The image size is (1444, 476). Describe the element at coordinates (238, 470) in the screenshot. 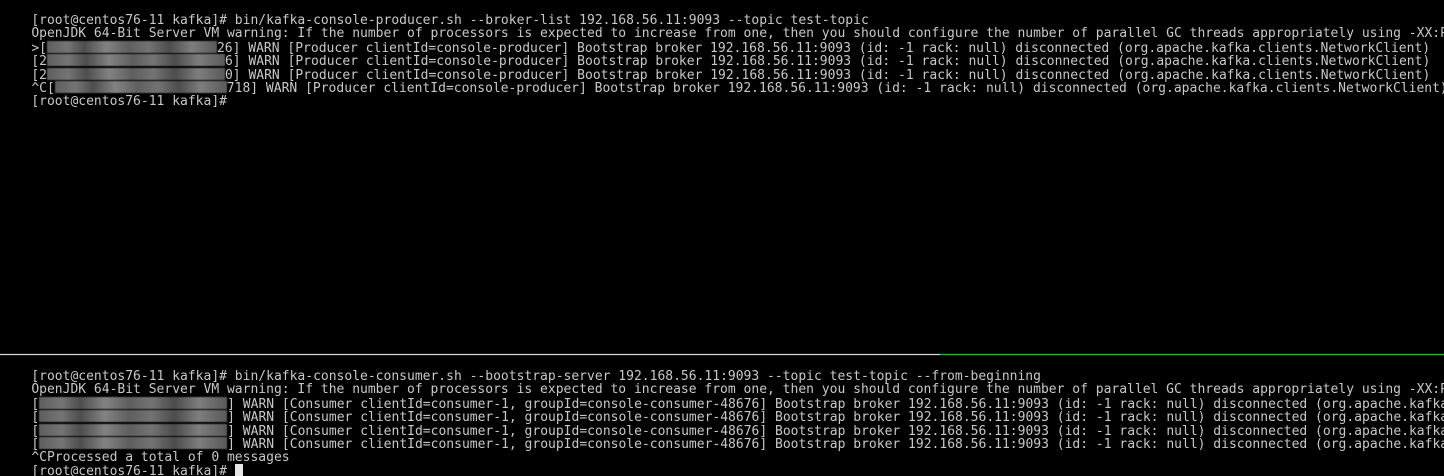

I see `text-cursor` at that location.